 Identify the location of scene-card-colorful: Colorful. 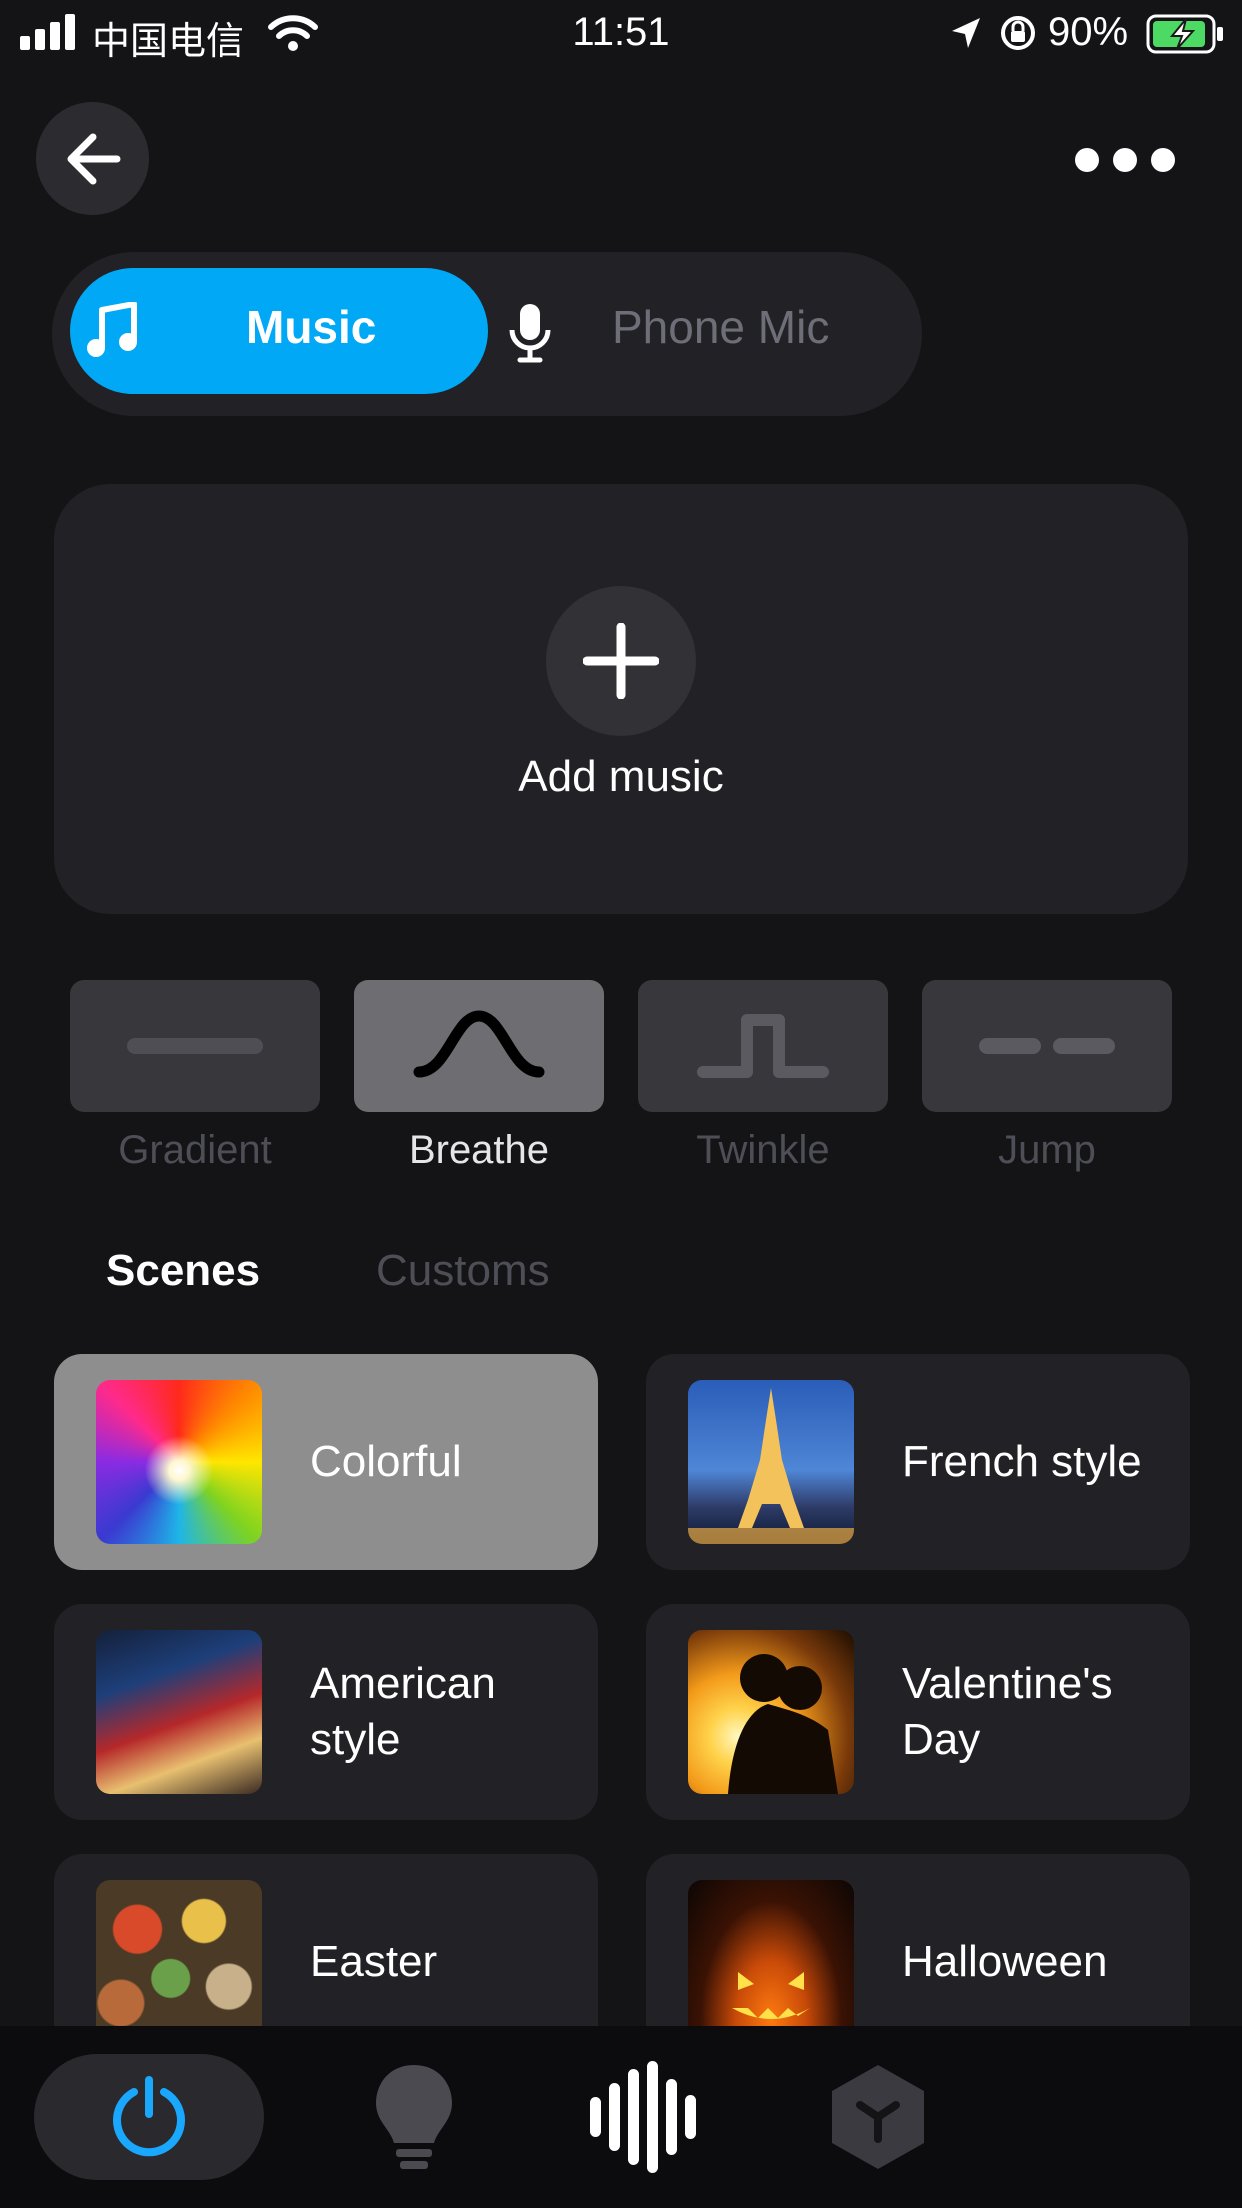
(326, 1462).